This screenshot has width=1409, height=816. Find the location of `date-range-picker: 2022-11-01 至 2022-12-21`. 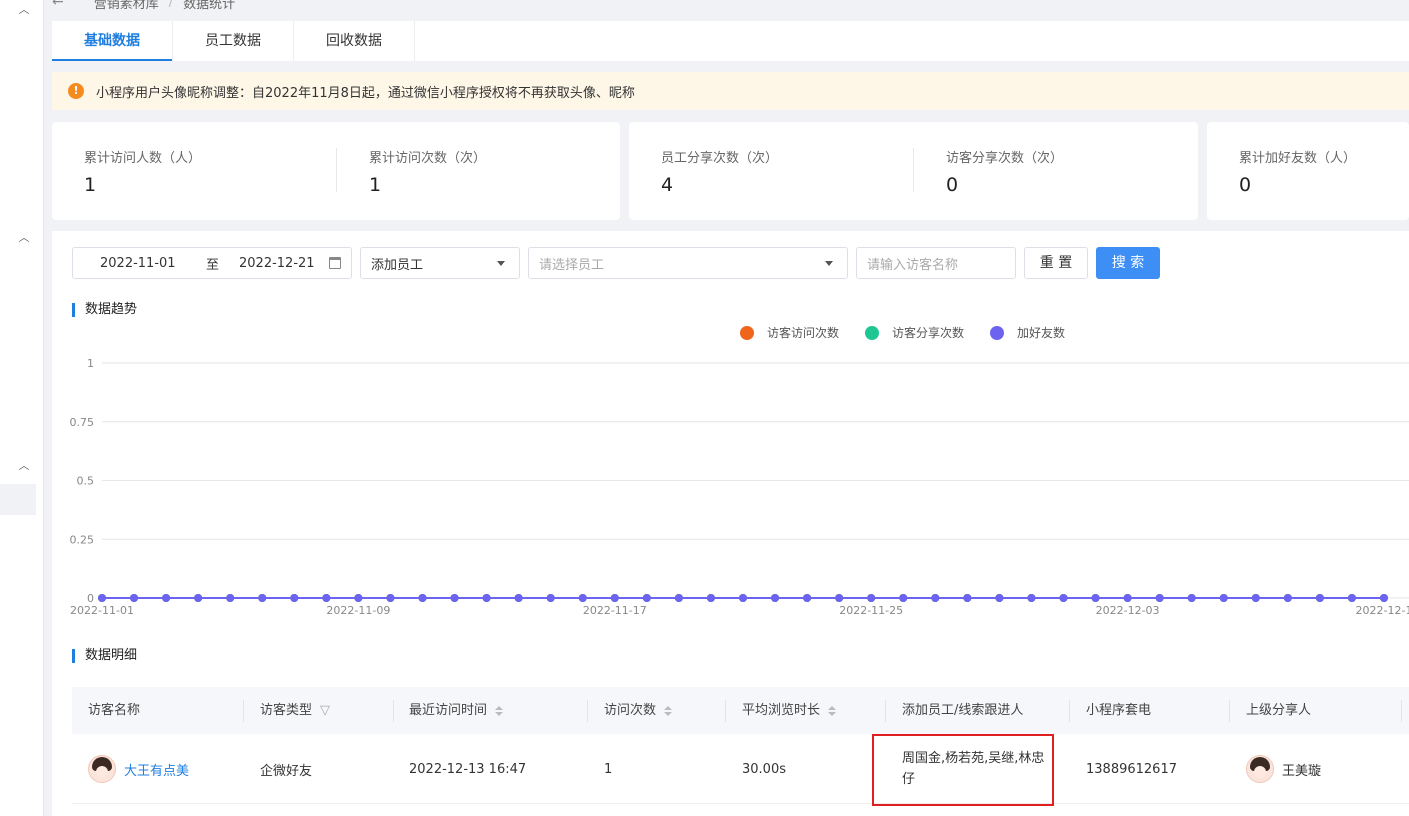

date-range-picker: 2022-11-01 至 2022-12-21 is located at coordinates (212, 263).